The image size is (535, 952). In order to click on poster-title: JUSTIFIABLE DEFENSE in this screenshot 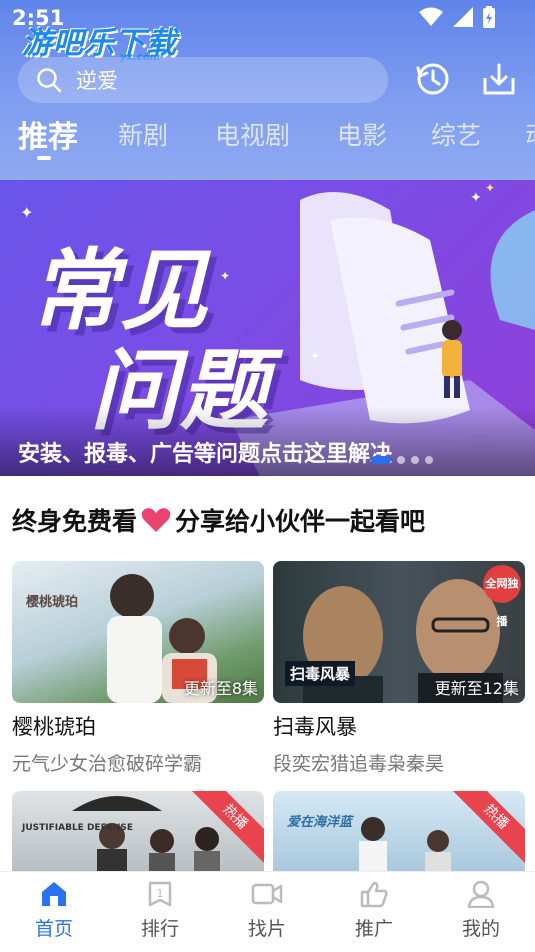, I will do `click(78, 828)`.